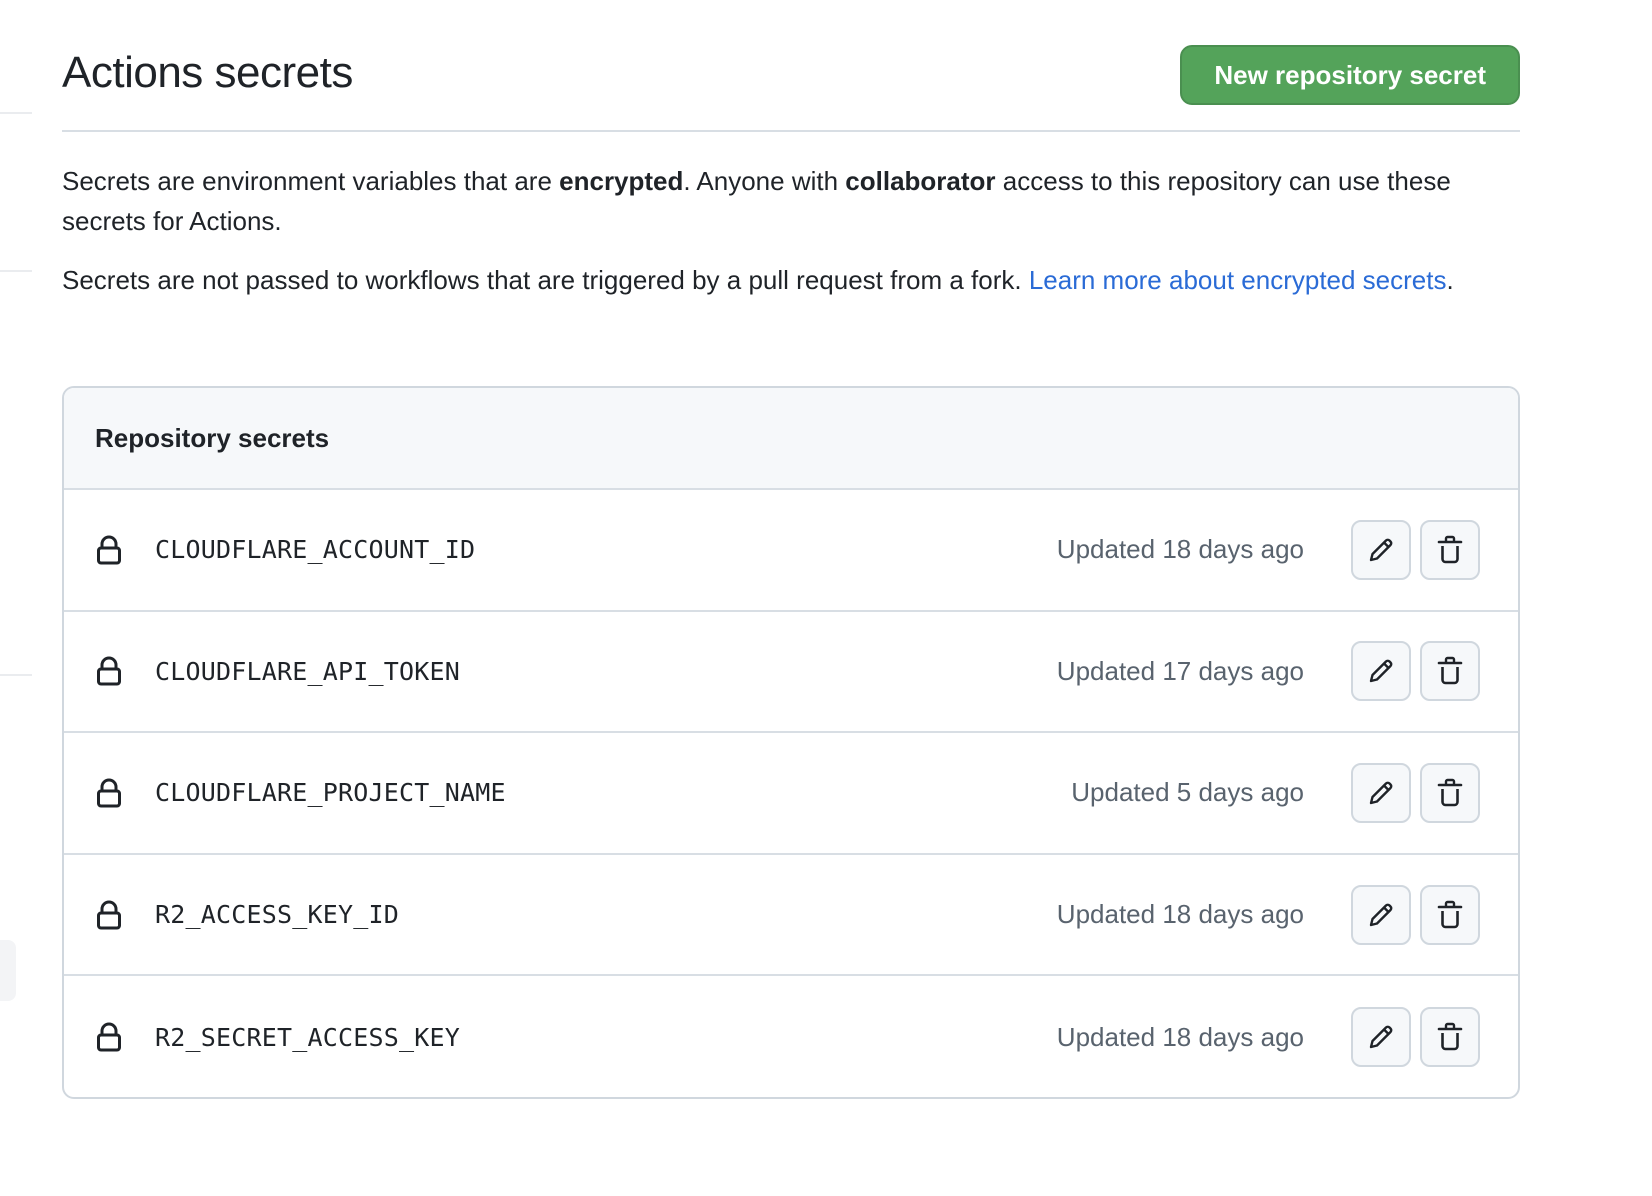 This screenshot has width=1652, height=1196. What do you see at coordinates (791, 673) in the screenshot?
I see `secret-row: CLOUDFLARE_API_TOKEN Updated 17 days ago` at bounding box center [791, 673].